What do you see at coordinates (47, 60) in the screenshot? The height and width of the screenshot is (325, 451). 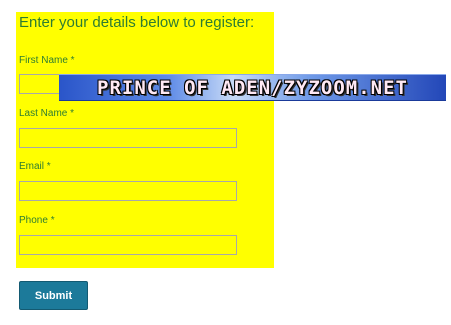 I see `first-name-label: First Name *` at bounding box center [47, 60].